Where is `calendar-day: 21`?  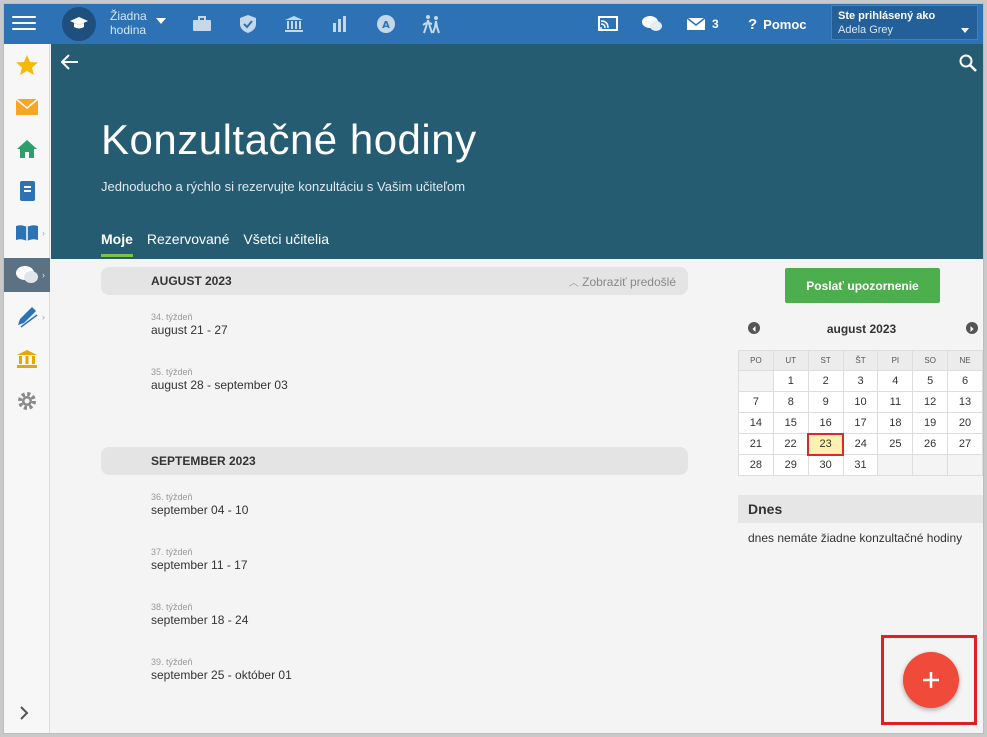
calendar-day: 21 is located at coordinates (756, 444).